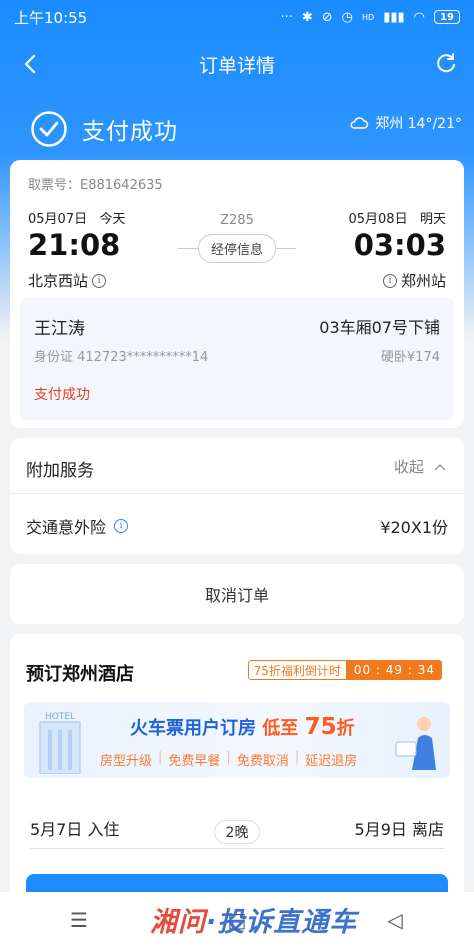 Image resolution: width=474 pixels, height=948 pixels. What do you see at coordinates (307, 17) in the screenshot?
I see `bluetooth-icon: ✱` at bounding box center [307, 17].